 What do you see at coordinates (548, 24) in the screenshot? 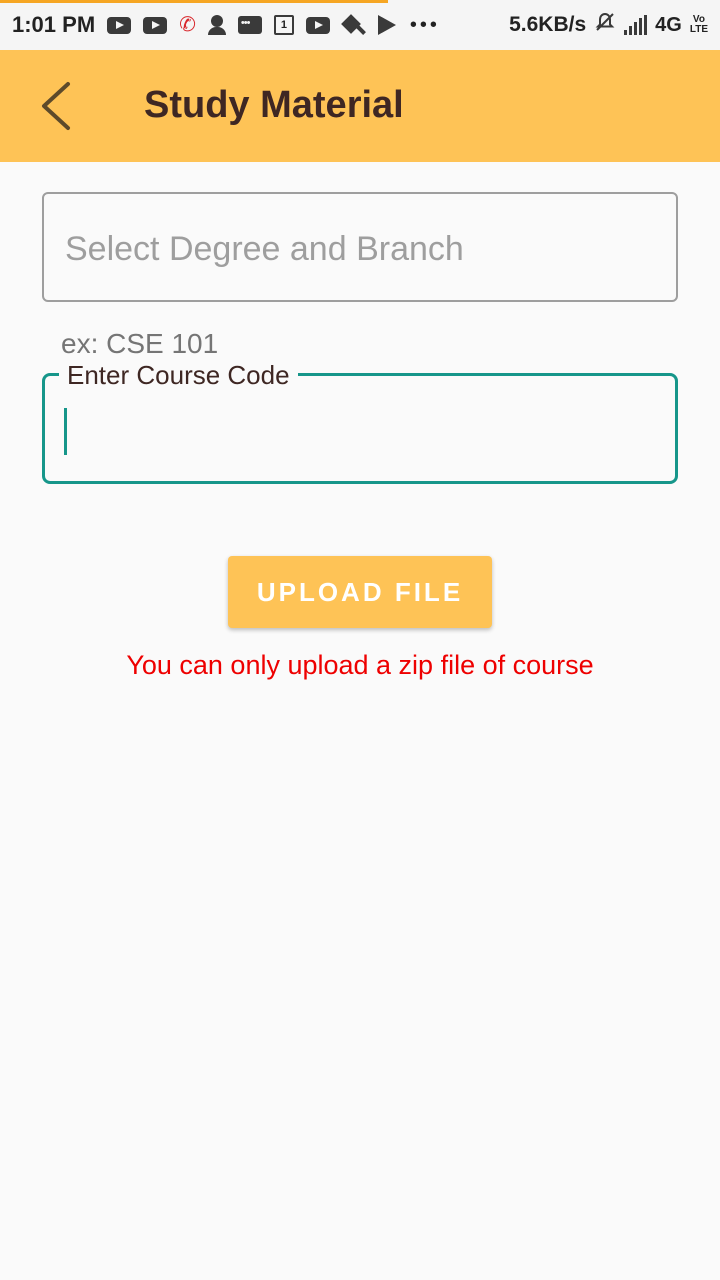
I see `network-speed: 5.6KB/s` at bounding box center [548, 24].